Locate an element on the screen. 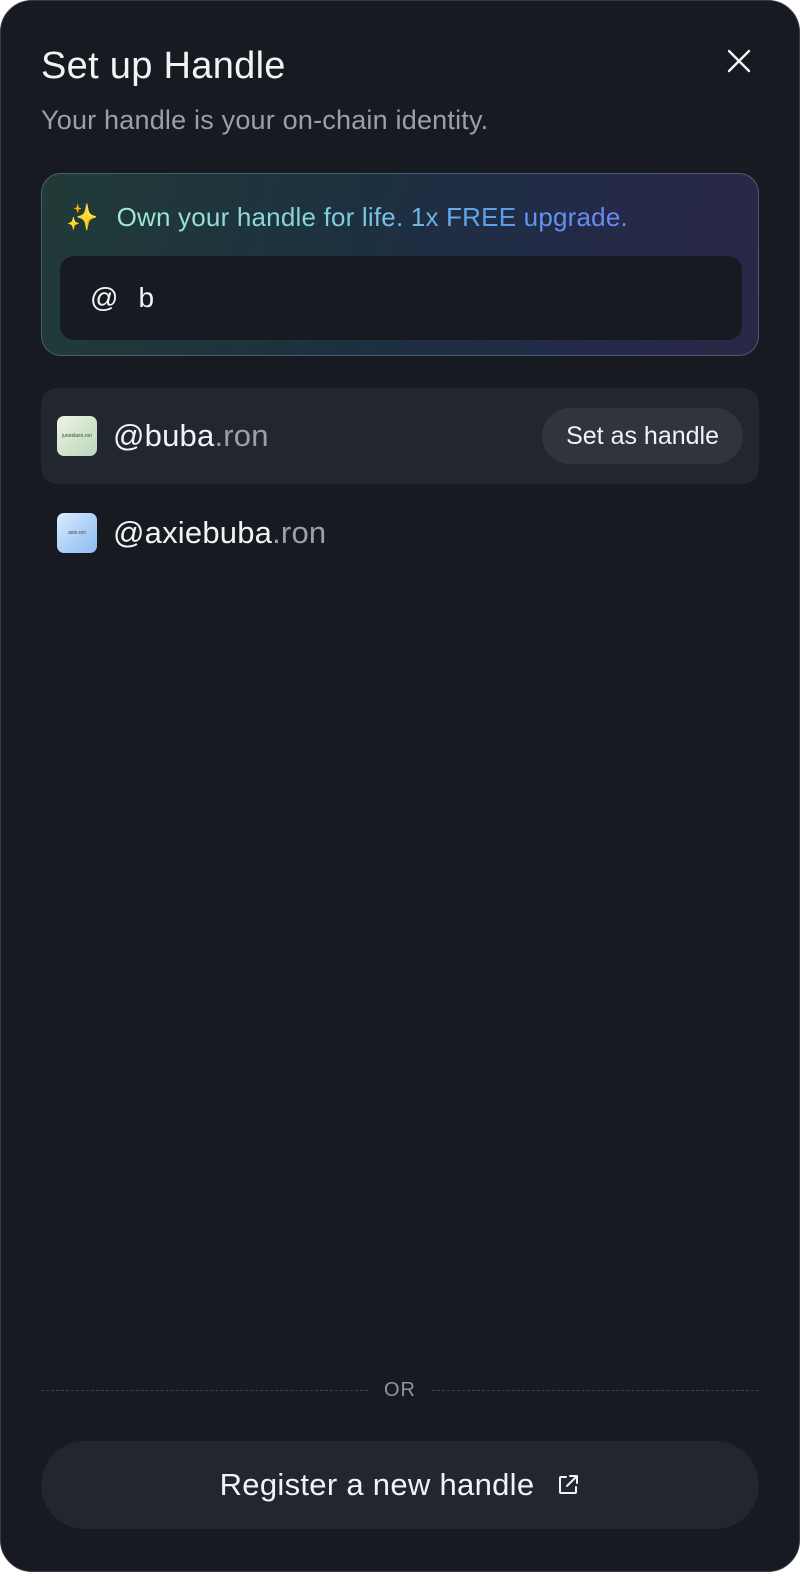 The image size is (800, 1572). divider-line-left is located at coordinates (204, 1390).